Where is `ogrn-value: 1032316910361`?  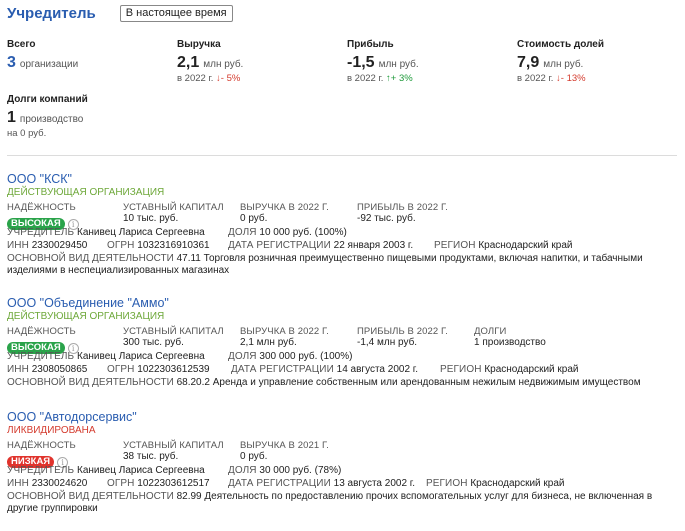
ogrn-value: 1032316910361 is located at coordinates (173, 245).